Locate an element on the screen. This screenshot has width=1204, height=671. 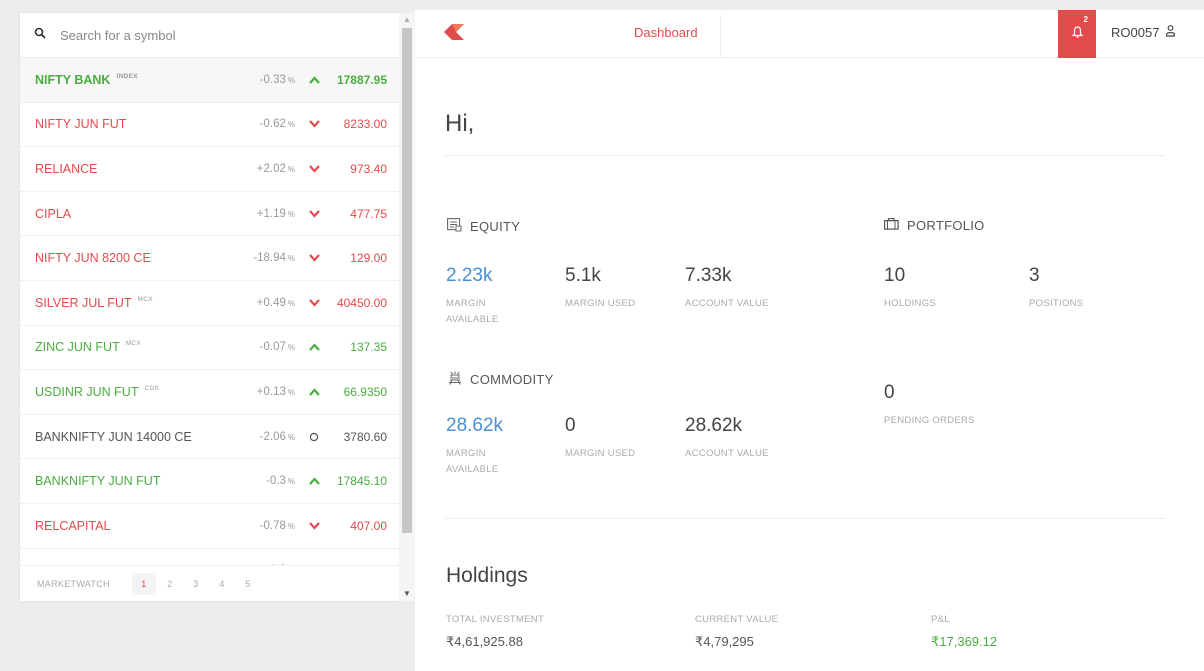
search-icon is located at coordinates (40, 35).